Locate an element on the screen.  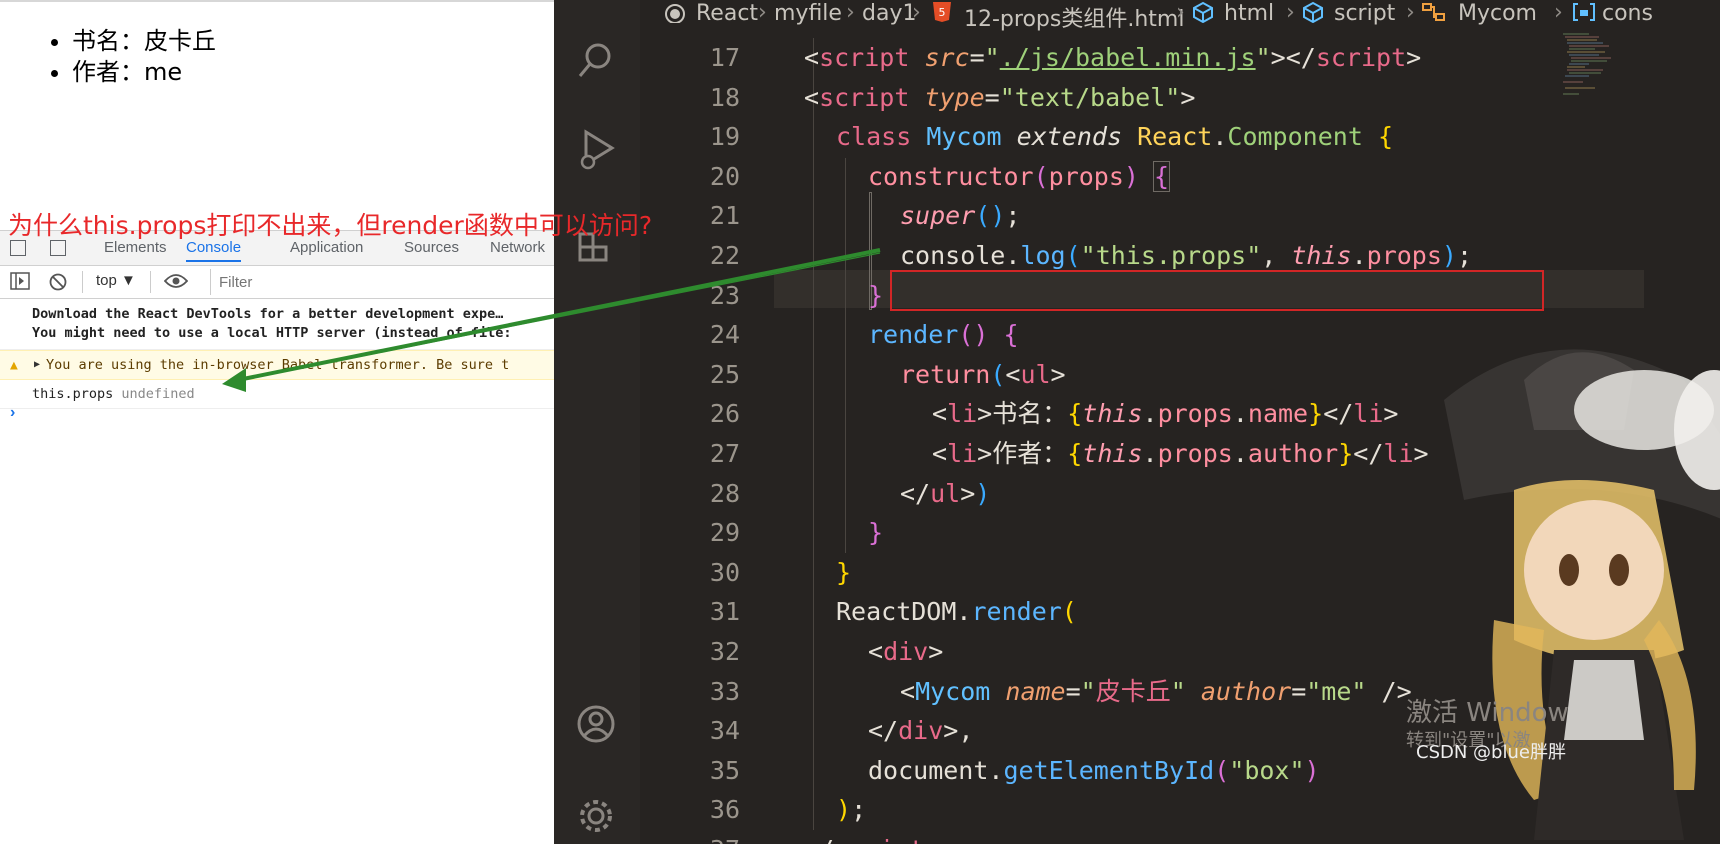
line-number: 28 is located at coordinates (724, 493).